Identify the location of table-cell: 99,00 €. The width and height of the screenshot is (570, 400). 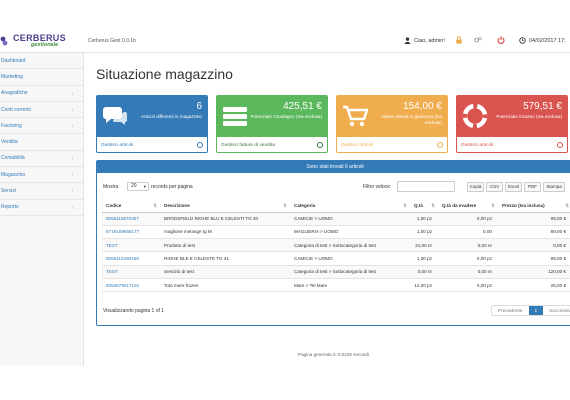
(534, 258).